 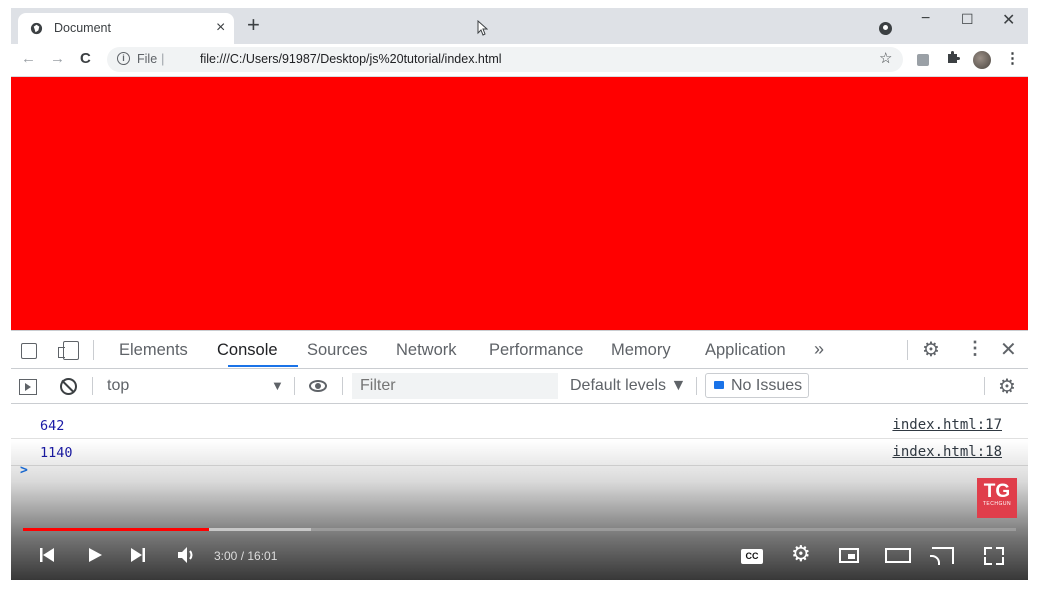 I want to click on theater-mode-icon, so click(x=898, y=555).